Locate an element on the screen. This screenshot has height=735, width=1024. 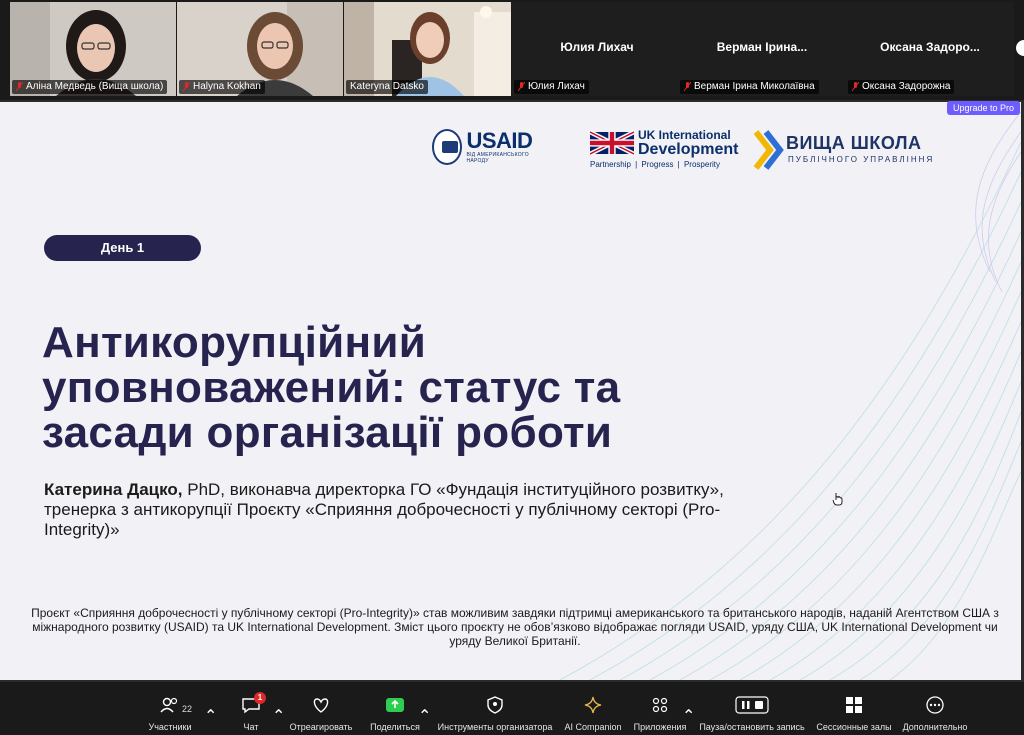
participant-tile-active-speaker: Kateryna Datsko is located at coordinates (427, 49).